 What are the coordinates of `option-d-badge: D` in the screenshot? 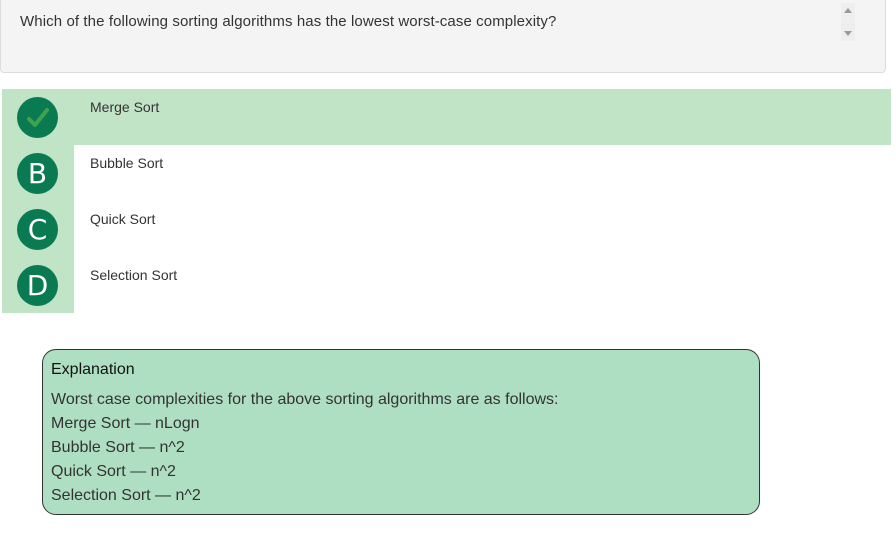 It's located at (37, 285).